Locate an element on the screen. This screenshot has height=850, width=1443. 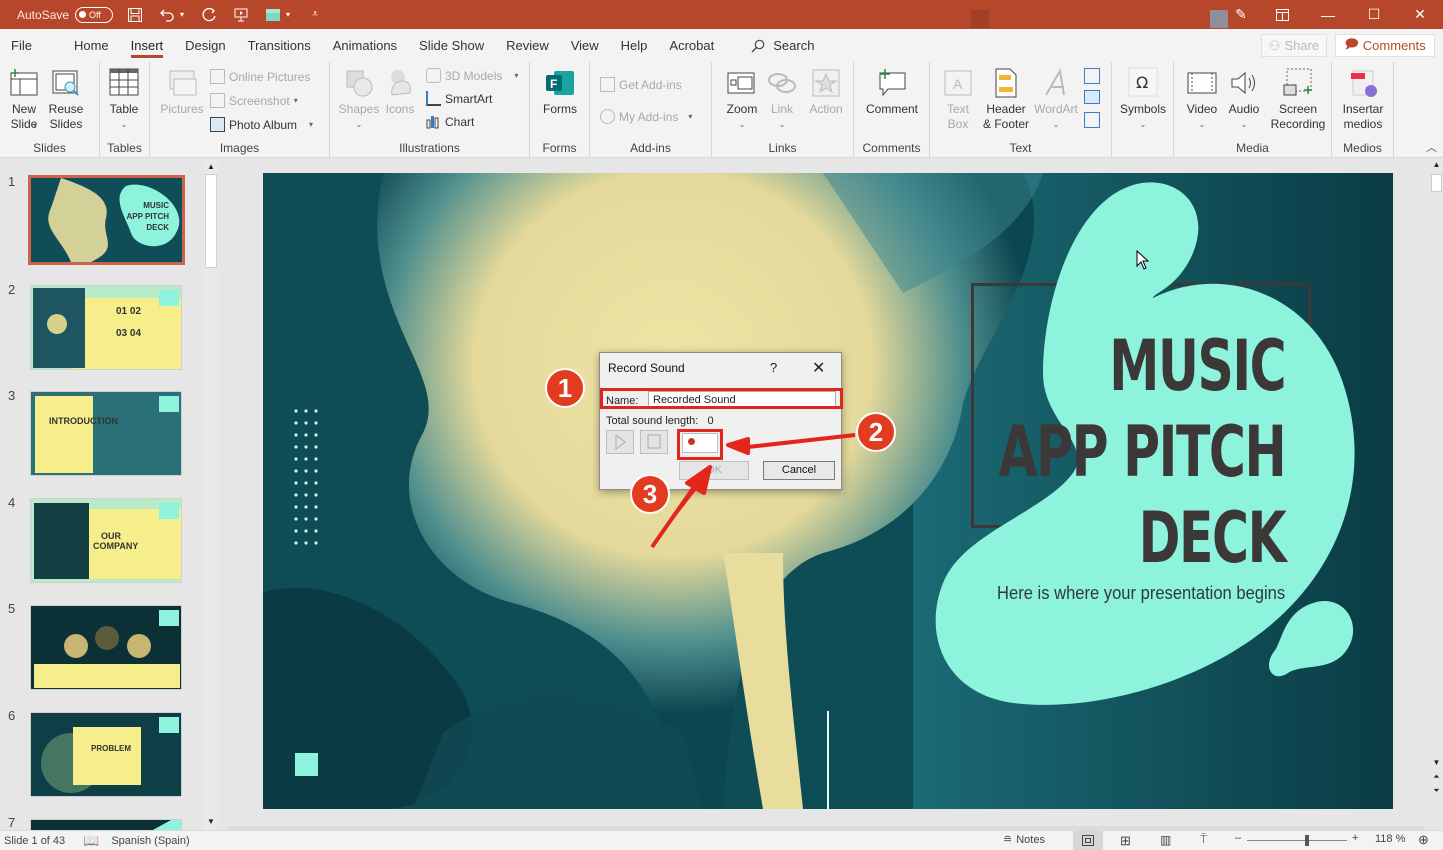
slide-thumbnail-3: INTRODUCTION is located at coordinates (106, 433).